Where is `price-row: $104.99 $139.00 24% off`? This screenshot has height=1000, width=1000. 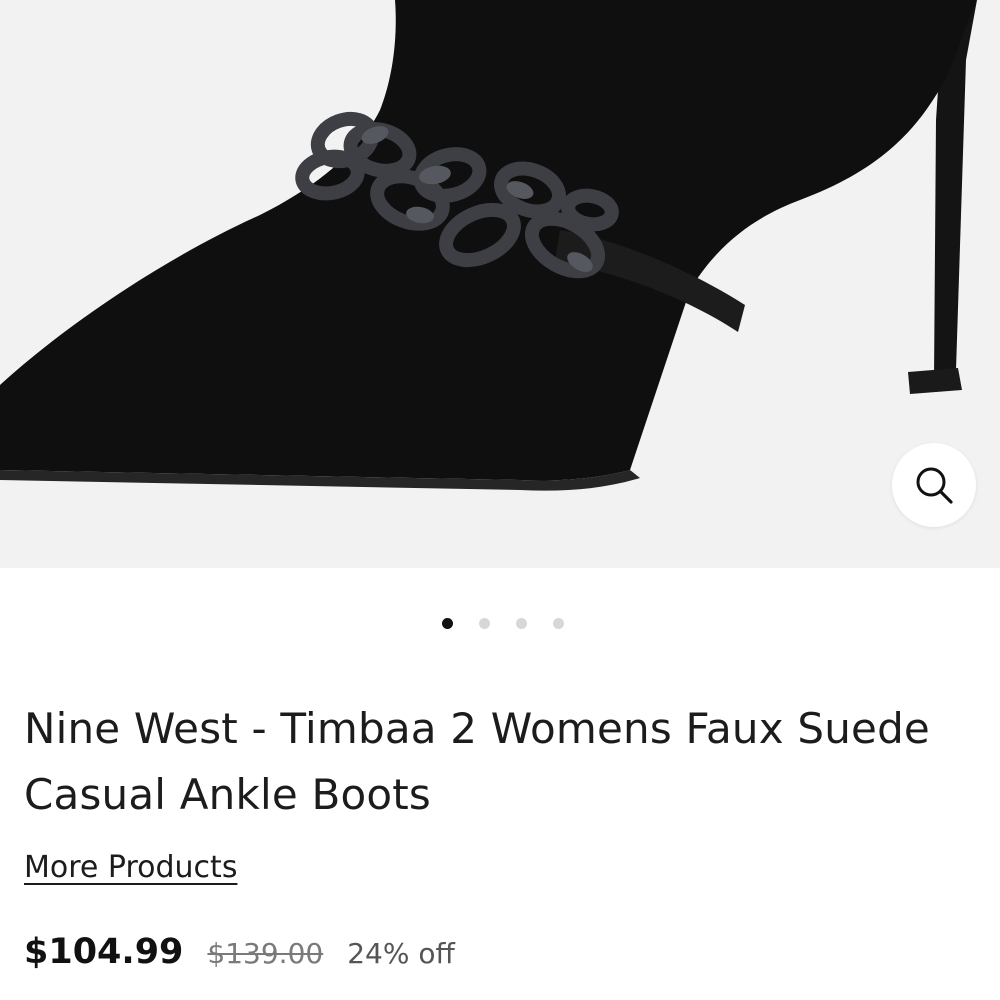
price-row: $104.99 $139.00 24% off is located at coordinates (239, 952).